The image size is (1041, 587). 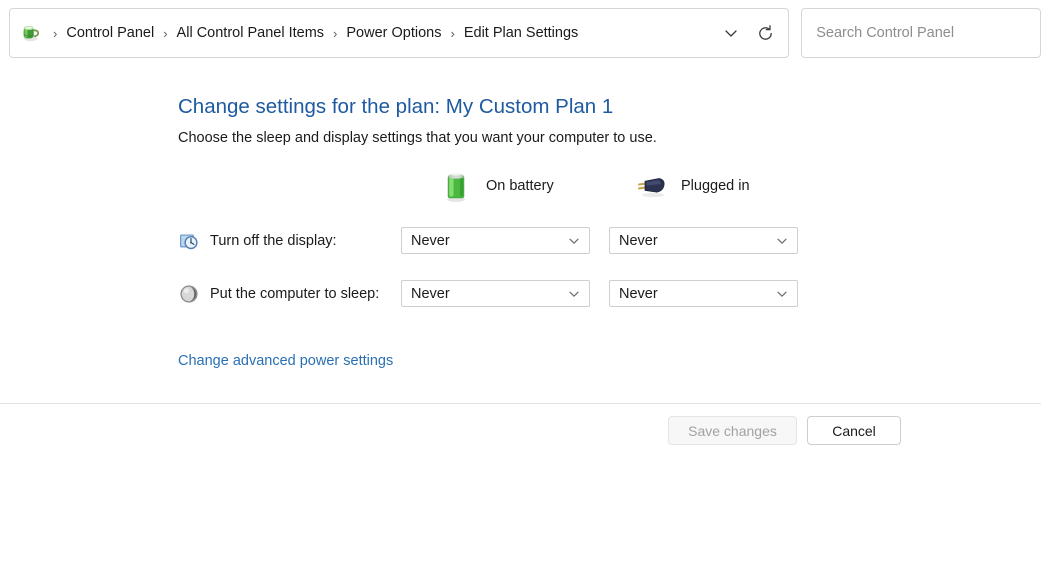 I want to click on dropdown-turn-off-display-plugged-in: Never, so click(x=703, y=240).